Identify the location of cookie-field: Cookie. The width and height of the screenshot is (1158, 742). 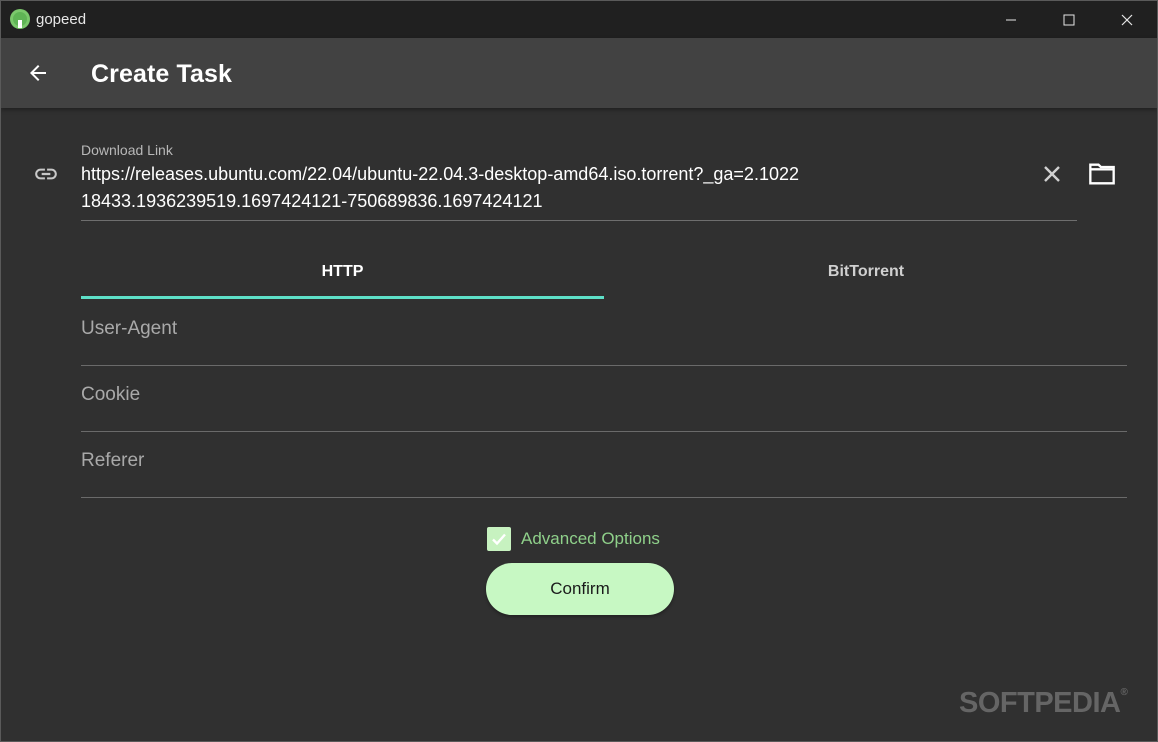
(604, 399).